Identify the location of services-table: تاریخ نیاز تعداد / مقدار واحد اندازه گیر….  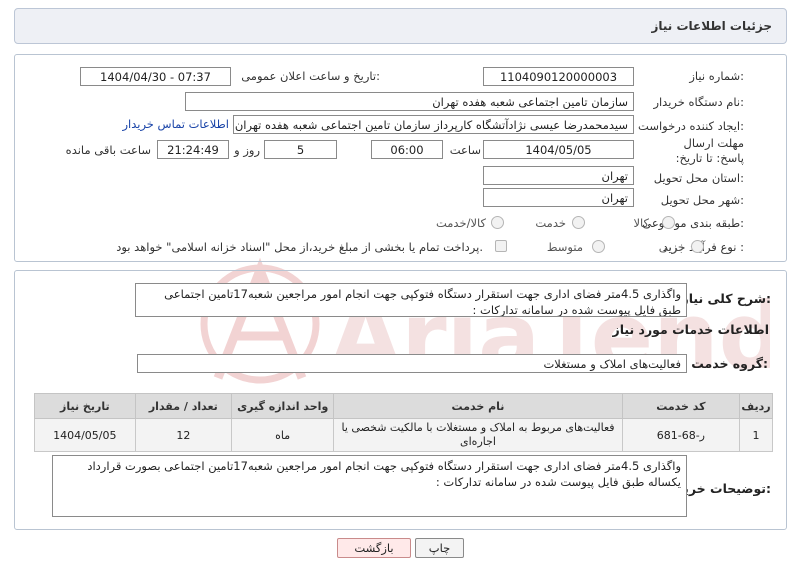
(403, 422).